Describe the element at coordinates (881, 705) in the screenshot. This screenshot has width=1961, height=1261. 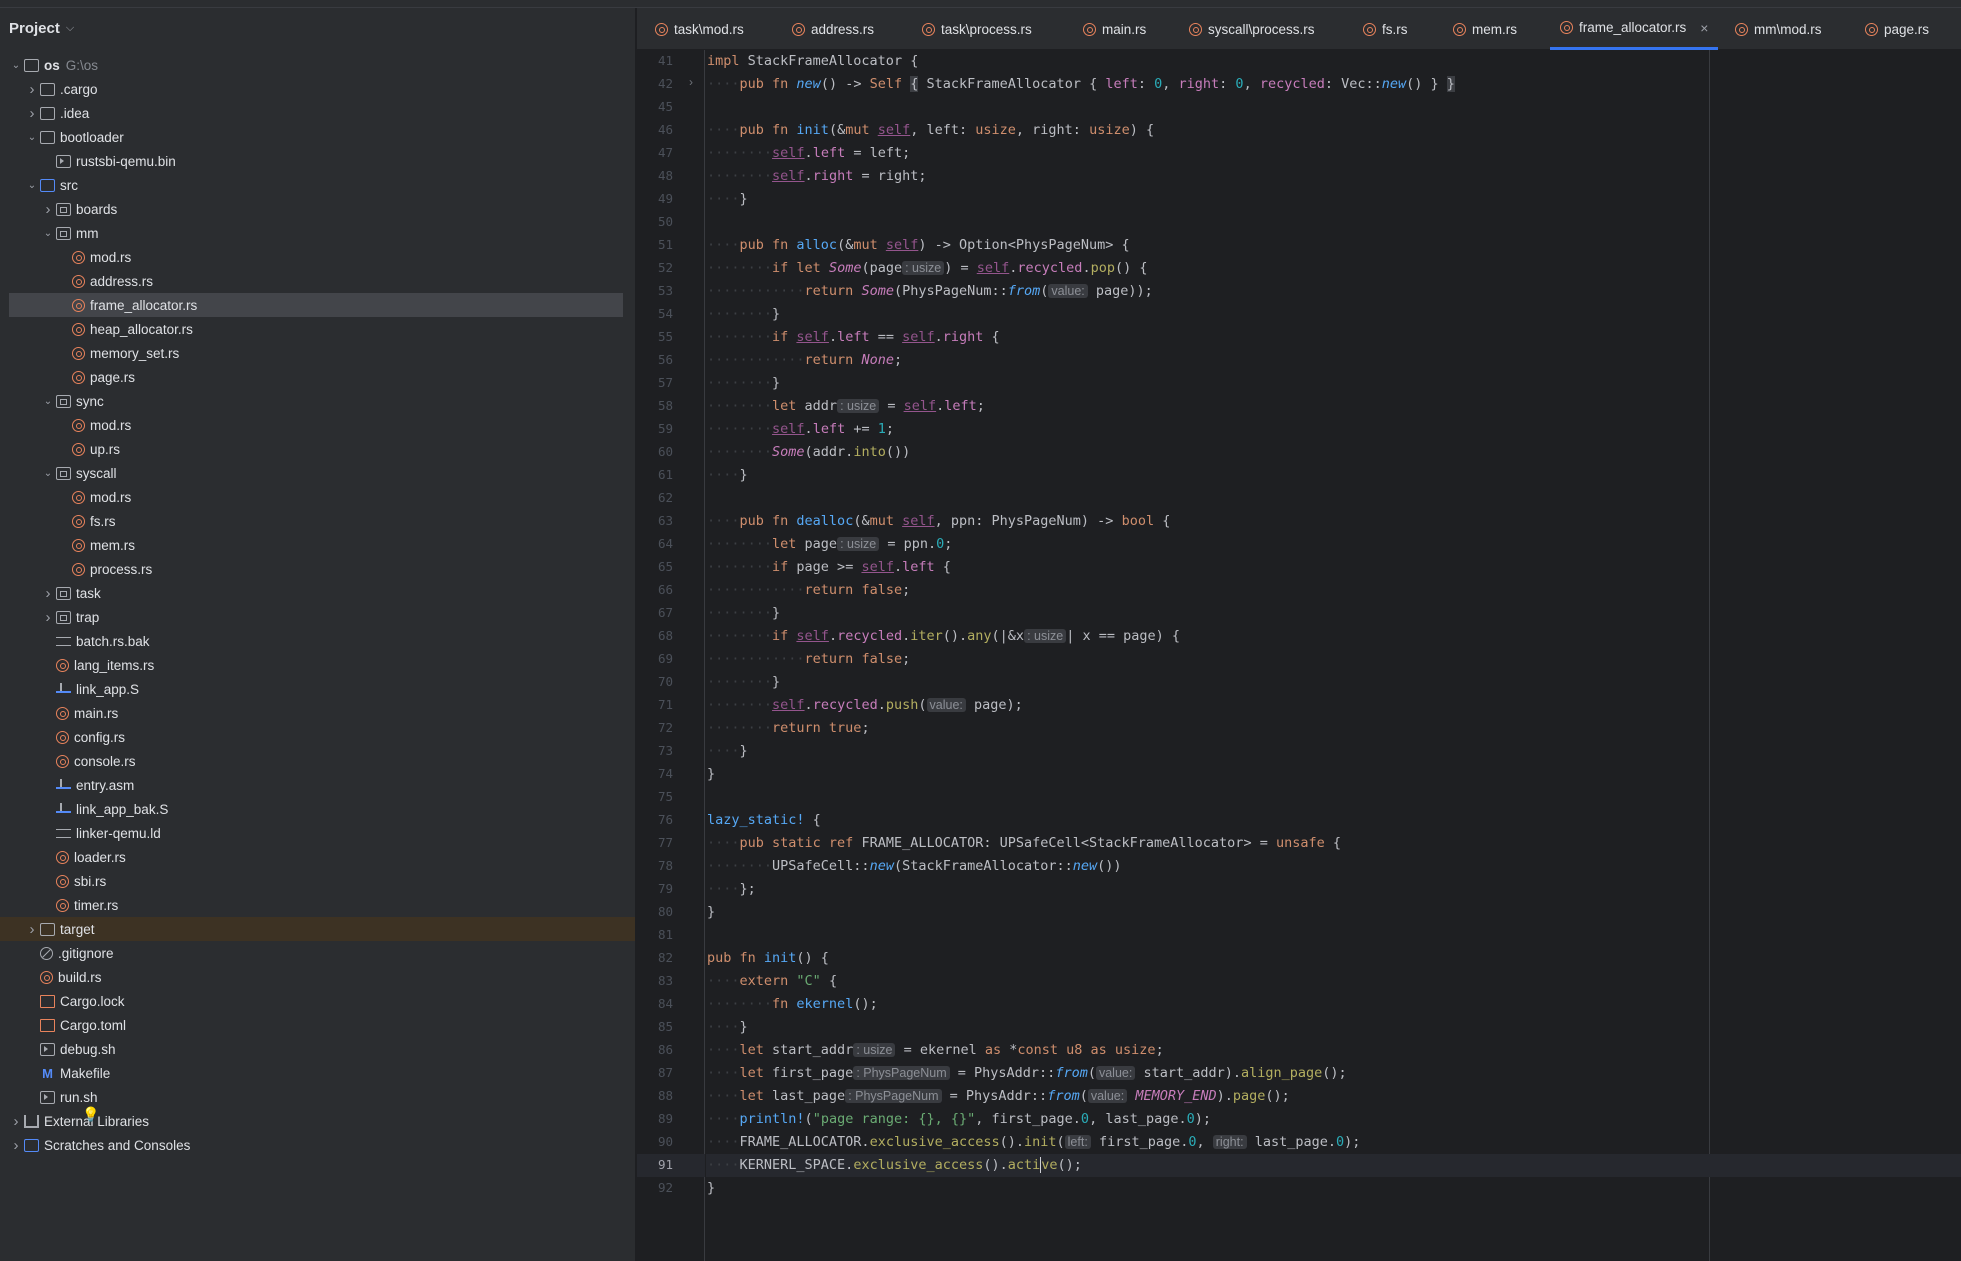
I see `code-token: .` at that location.